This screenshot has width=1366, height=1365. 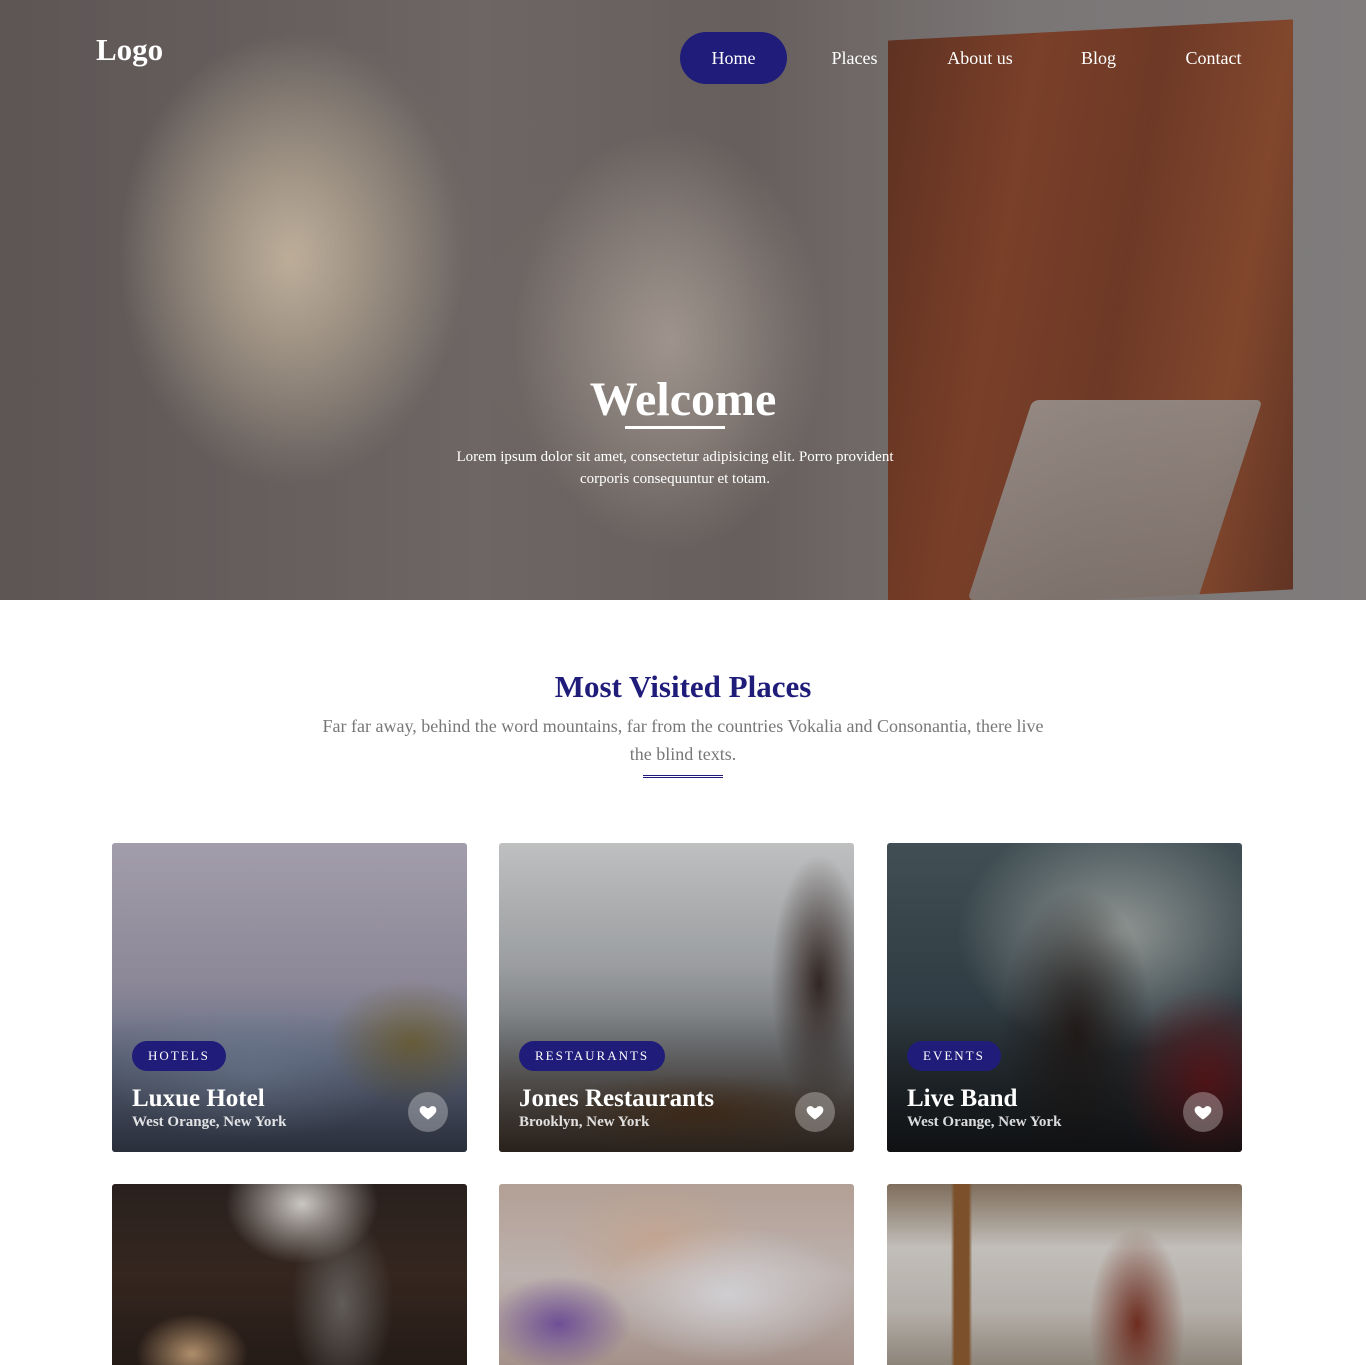 What do you see at coordinates (584, 1122) in the screenshot?
I see `card-location: Brooklyn, New York` at bounding box center [584, 1122].